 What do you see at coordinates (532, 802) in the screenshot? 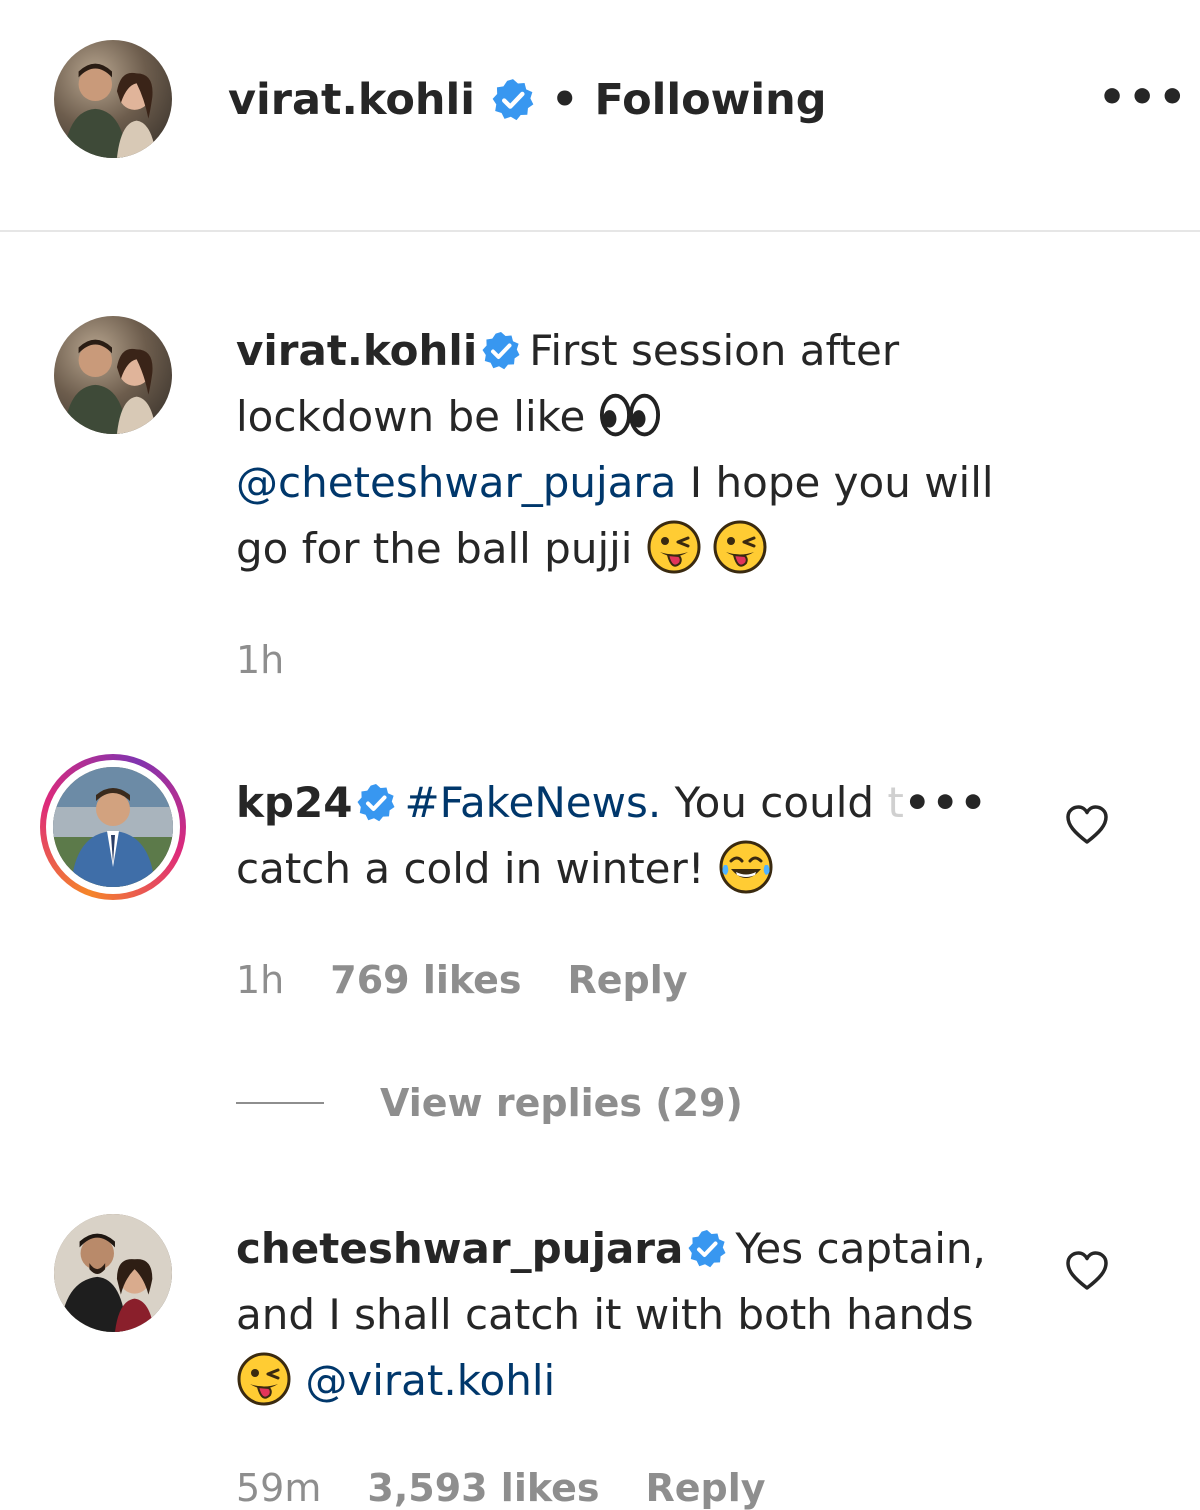
I see `hashtag-link: #FakeNews.` at bounding box center [532, 802].